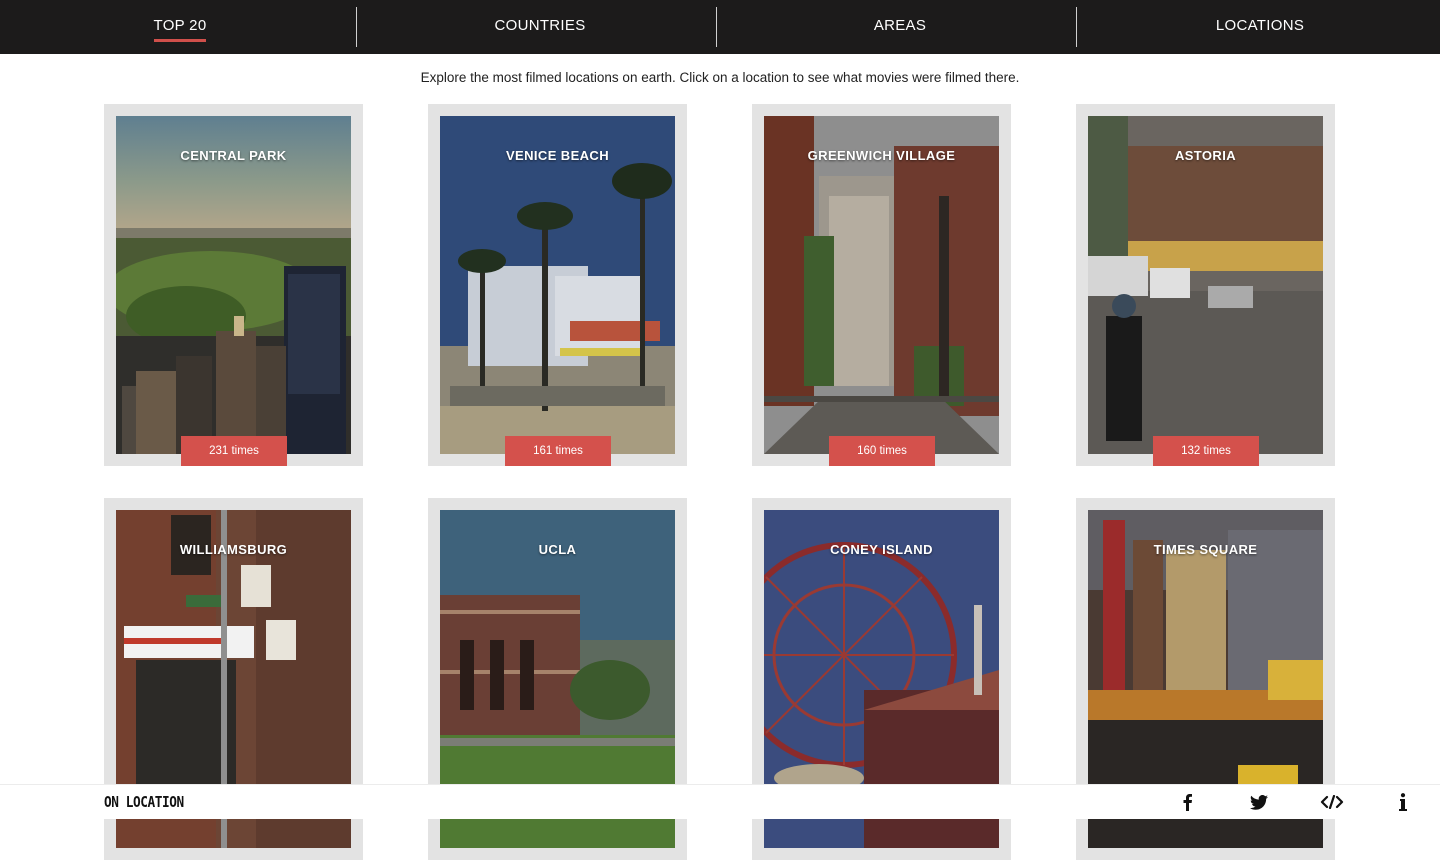 The width and height of the screenshot is (1440, 860). Describe the element at coordinates (557, 155) in the screenshot. I see `location-name: VENICE BEACH` at that location.